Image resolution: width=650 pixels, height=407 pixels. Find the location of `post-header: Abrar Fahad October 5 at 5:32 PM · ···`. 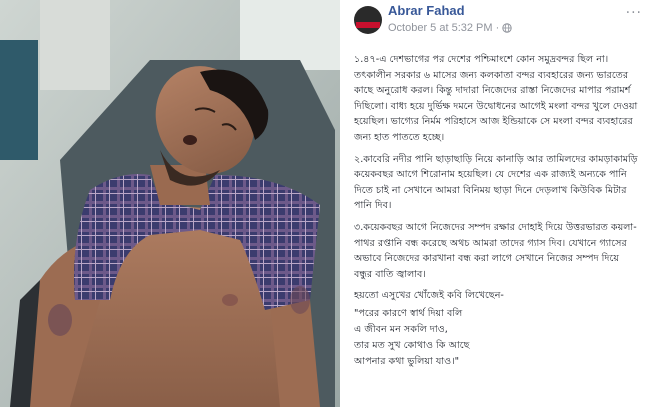

post-header: Abrar Fahad October 5 at 5:32 PM · ··· is located at coordinates (498, 22).